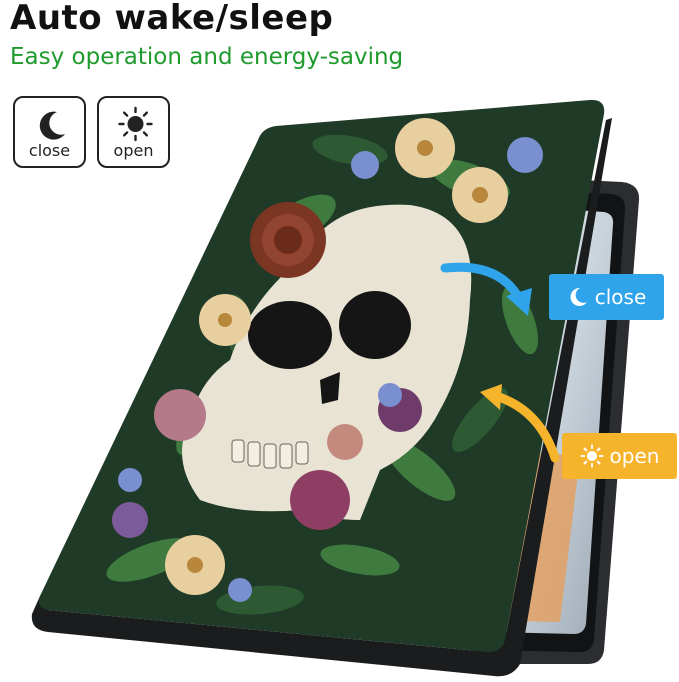 This screenshot has height=682, width=679. Describe the element at coordinates (592, 456) in the screenshot. I see `sun-icon` at that location.